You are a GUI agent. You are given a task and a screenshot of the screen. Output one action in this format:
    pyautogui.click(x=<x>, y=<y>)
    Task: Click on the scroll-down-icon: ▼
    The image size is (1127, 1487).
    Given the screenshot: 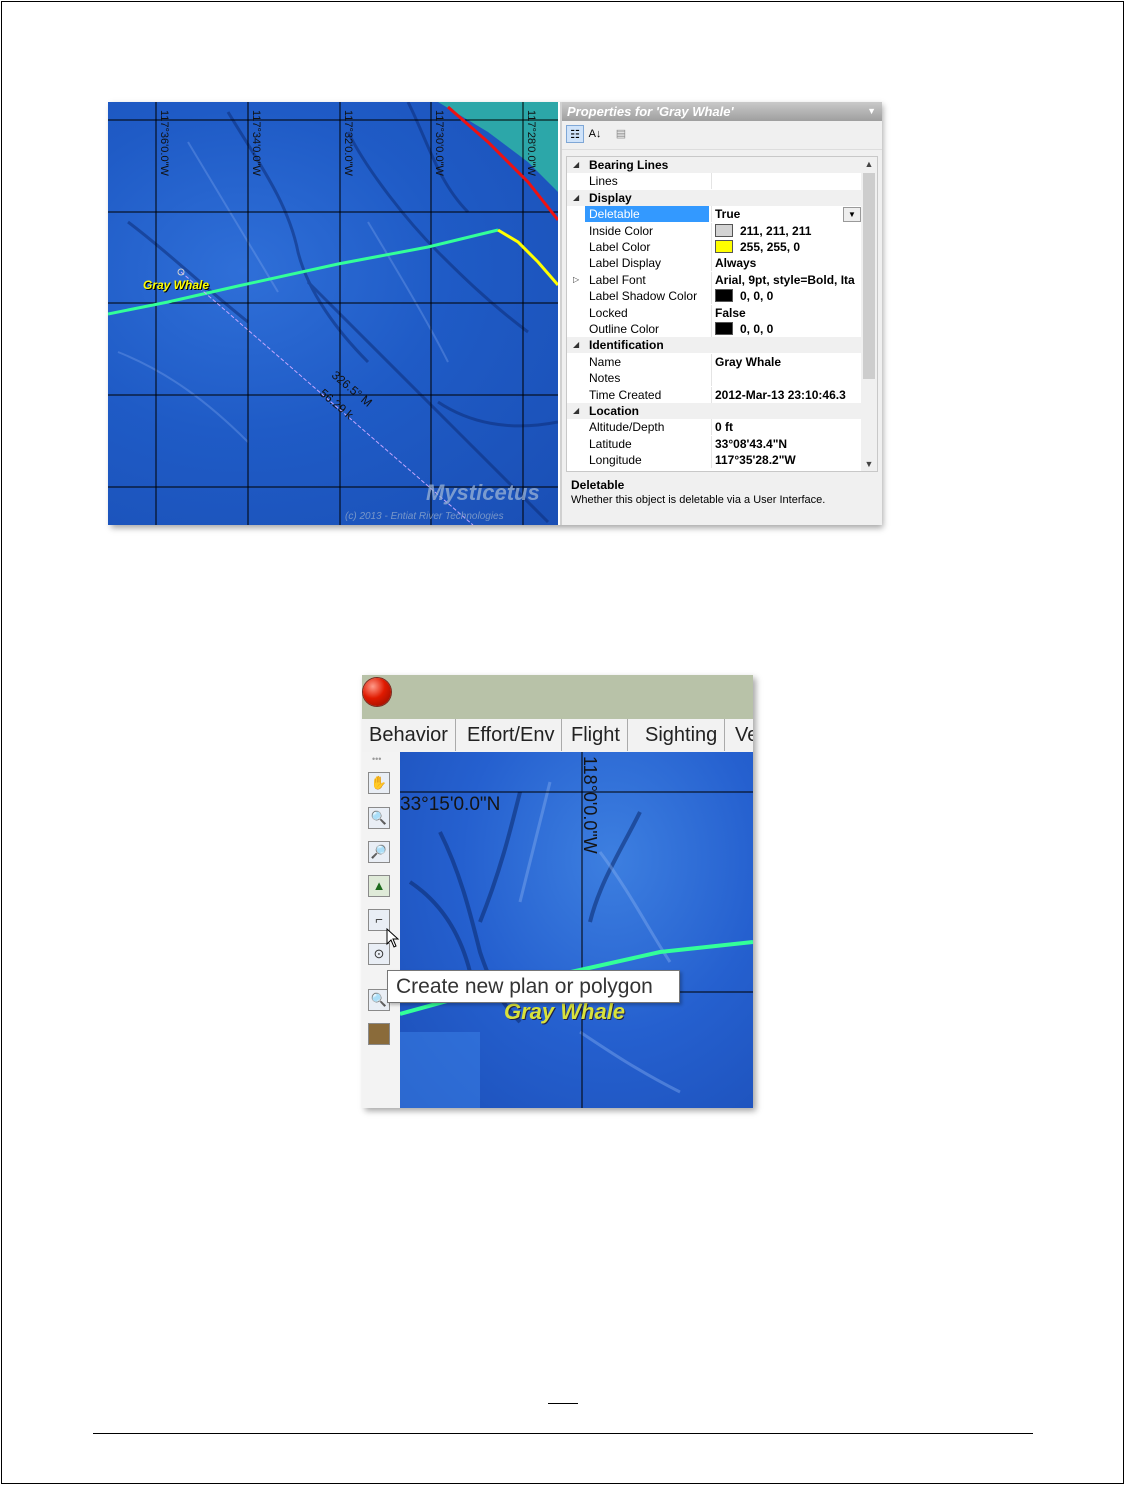 What is the action you would take?
    pyautogui.click(x=869, y=464)
    